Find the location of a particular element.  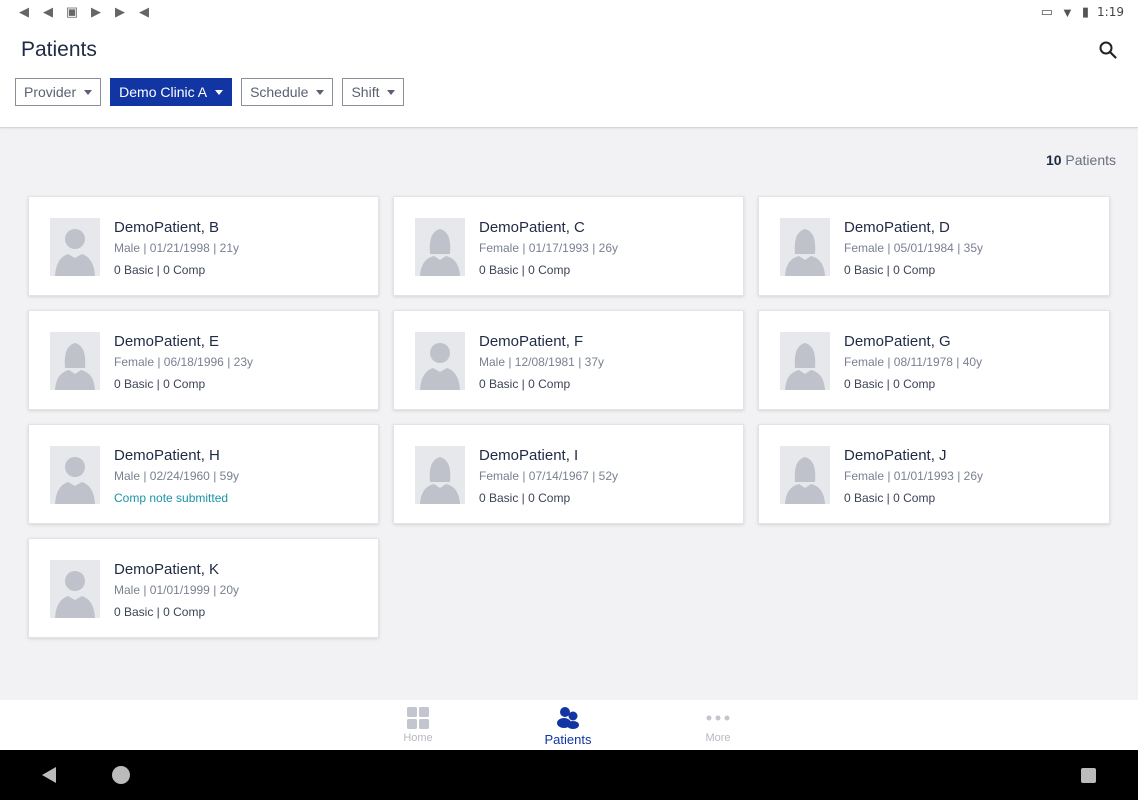

clock: 1:19 is located at coordinates (1110, 12).